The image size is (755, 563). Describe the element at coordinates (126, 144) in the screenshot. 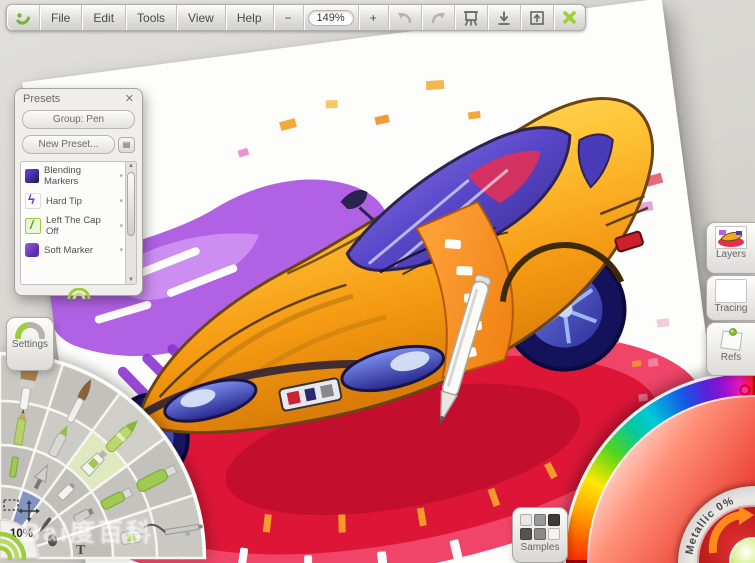

I see `preset-menu-icon: ▤` at that location.